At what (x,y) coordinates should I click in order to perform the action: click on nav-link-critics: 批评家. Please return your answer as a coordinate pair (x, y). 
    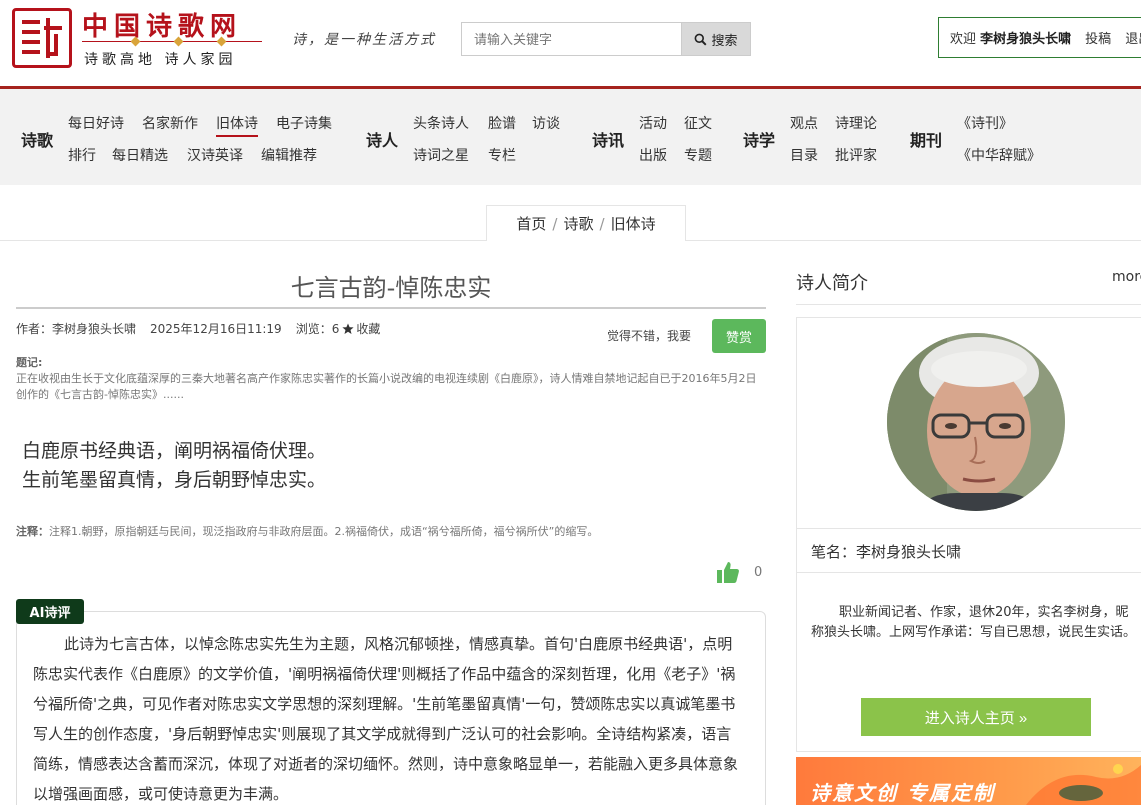
    Looking at the image, I should click on (856, 155).